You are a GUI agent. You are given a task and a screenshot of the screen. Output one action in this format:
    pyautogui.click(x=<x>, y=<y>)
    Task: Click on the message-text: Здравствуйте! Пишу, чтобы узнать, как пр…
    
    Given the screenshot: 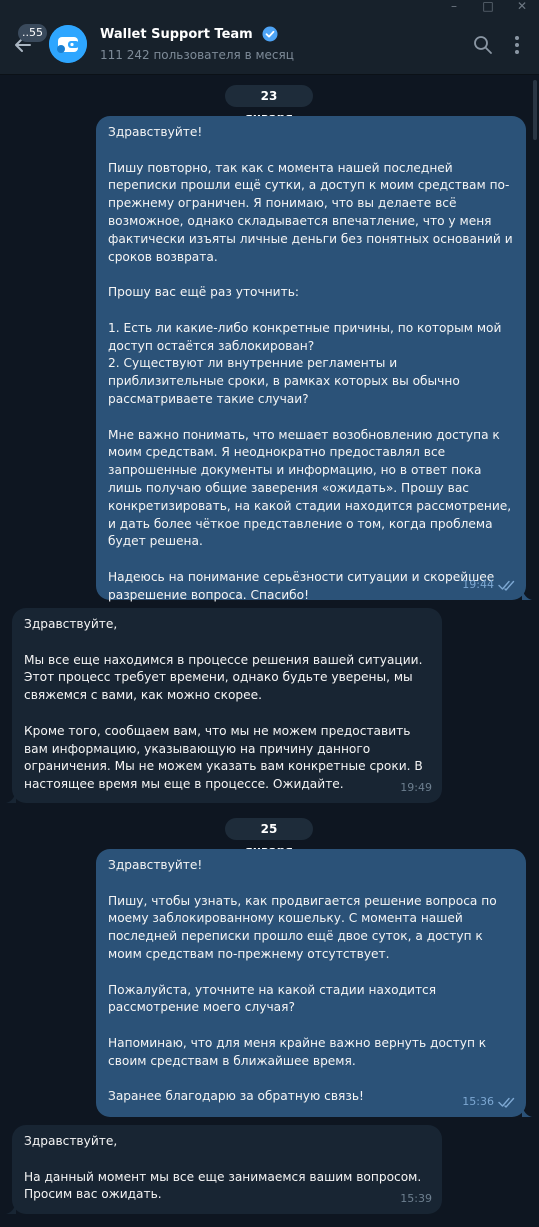 What is the action you would take?
    pyautogui.click(x=302, y=981)
    